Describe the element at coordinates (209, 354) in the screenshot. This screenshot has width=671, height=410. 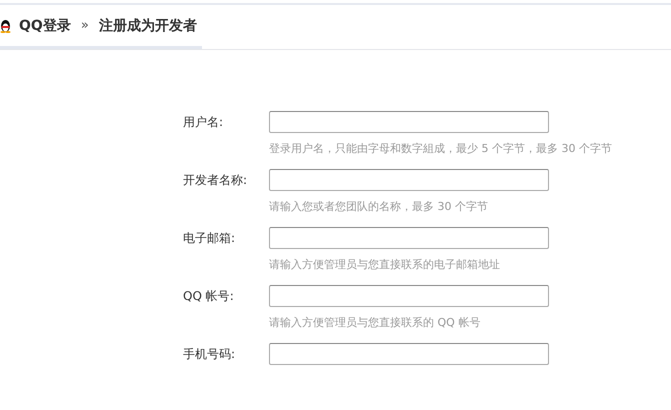
I see `field-label: 手机号码:` at that location.